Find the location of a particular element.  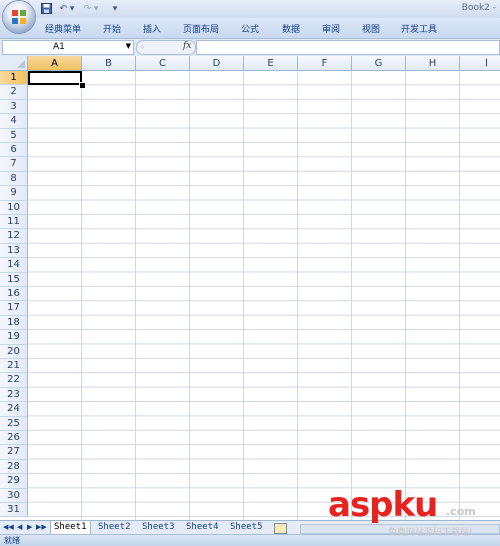

window-title: Book2 - is located at coordinates (478, 8).